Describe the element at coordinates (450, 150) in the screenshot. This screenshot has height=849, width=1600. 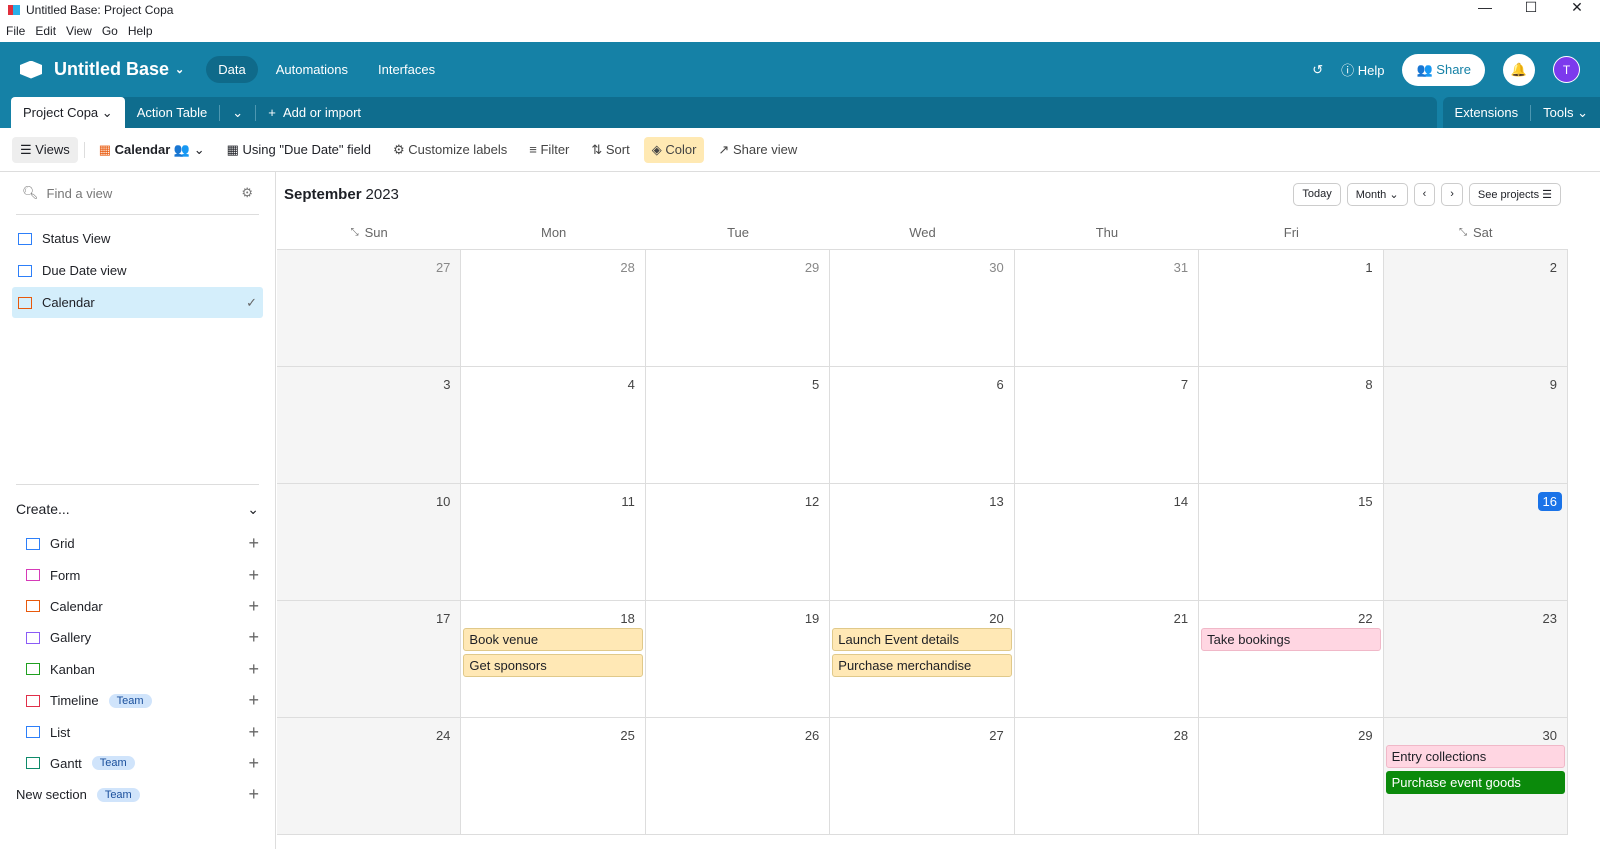
I see `customize-labels-button: ⚙ Customize labels` at that location.